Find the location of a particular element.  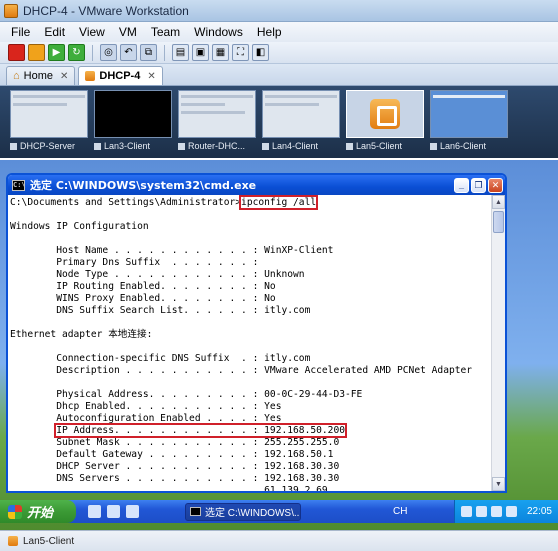

output-line: Ethernet adapter 本地连接: is located at coordinates (81, 334).